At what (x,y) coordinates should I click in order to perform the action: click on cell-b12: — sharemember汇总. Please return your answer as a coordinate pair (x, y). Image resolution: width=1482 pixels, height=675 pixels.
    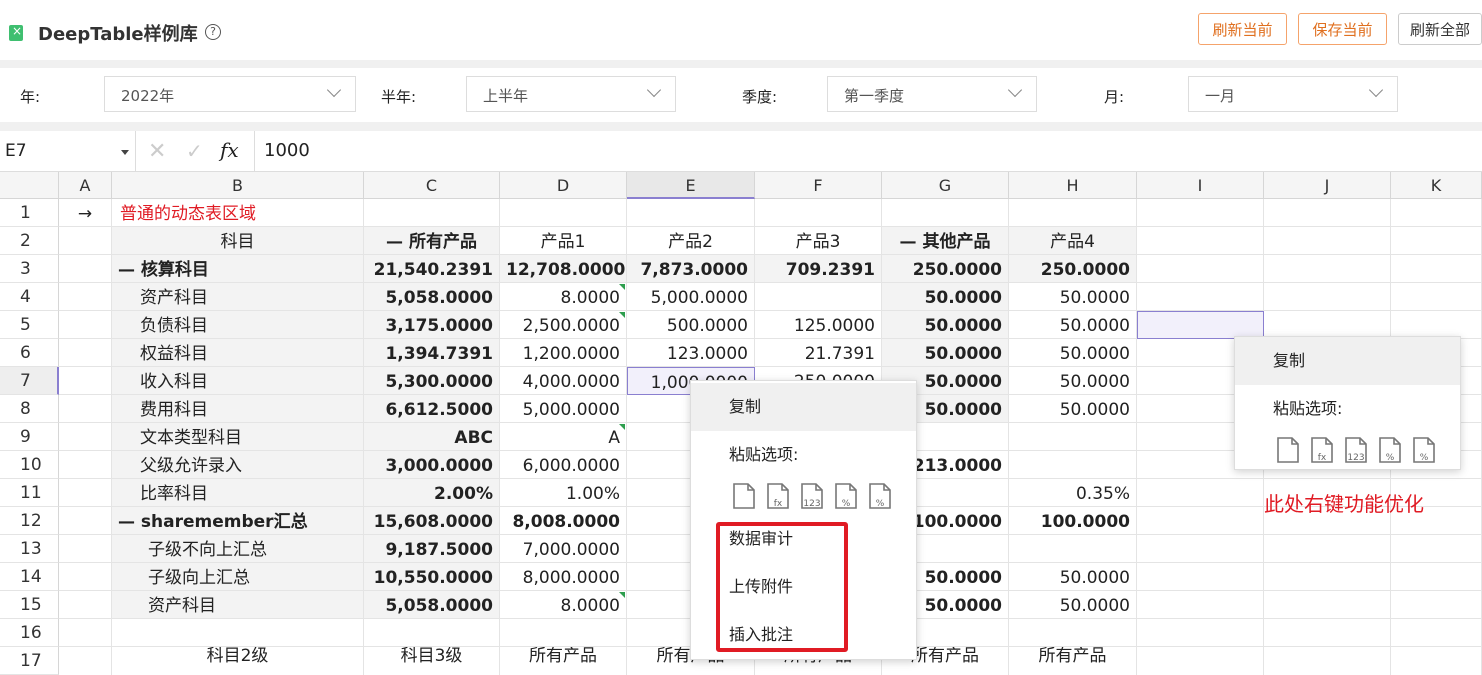
    Looking at the image, I should click on (238, 521).